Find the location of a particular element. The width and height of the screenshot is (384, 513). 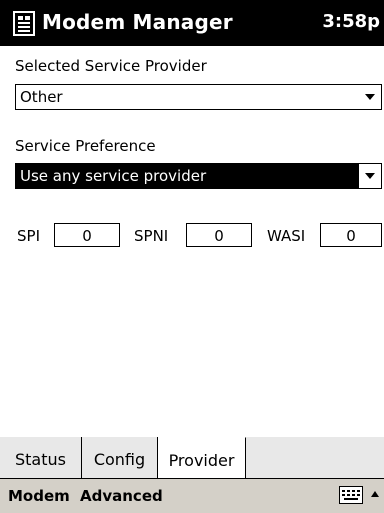

provider-value: Other is located at coordinates (41, 97).